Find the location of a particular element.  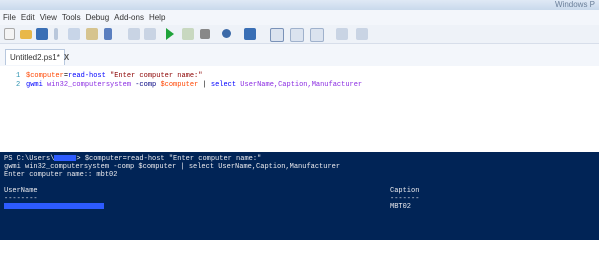

row-caption: MBT02 is located at coordinates (401, 207).